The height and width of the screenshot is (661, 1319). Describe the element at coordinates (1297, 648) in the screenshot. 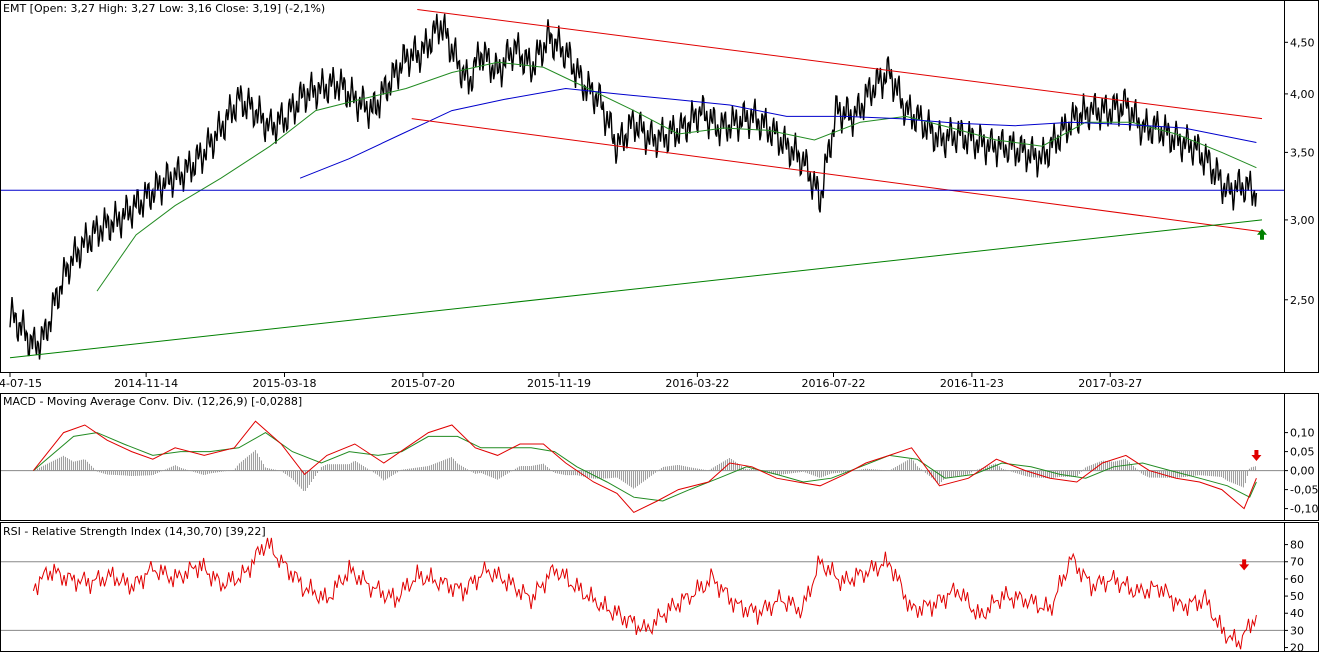

I see `y-tick-label: 20` at that location.